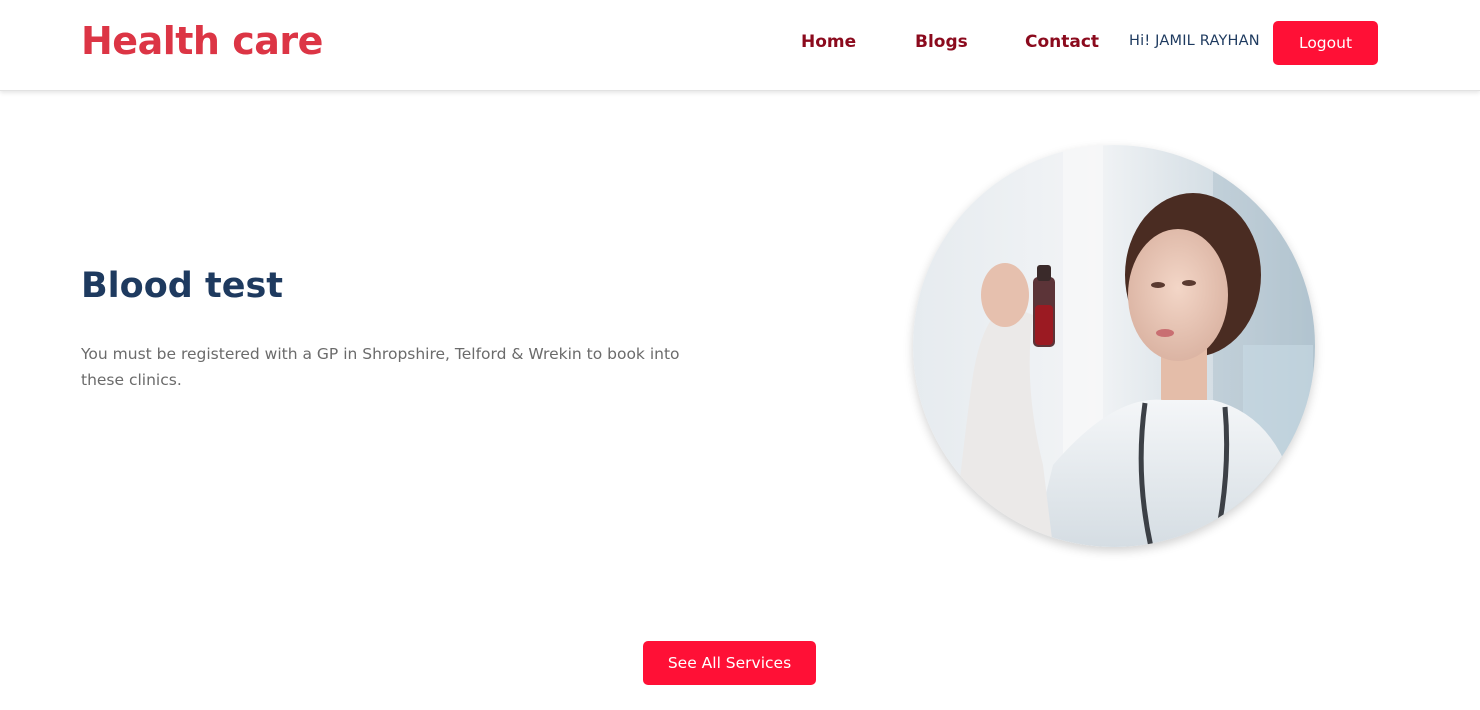  I want to click on user-greeting: Hi! JAMIL RAYHAN, so click(1194, 41).